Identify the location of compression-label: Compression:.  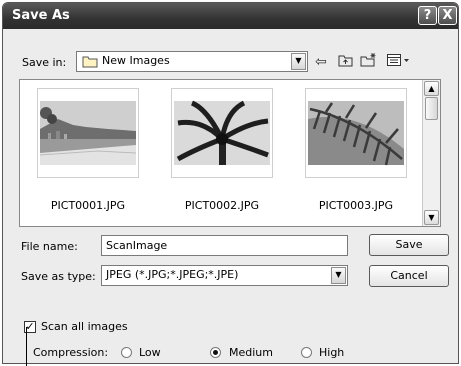
(71, 352).